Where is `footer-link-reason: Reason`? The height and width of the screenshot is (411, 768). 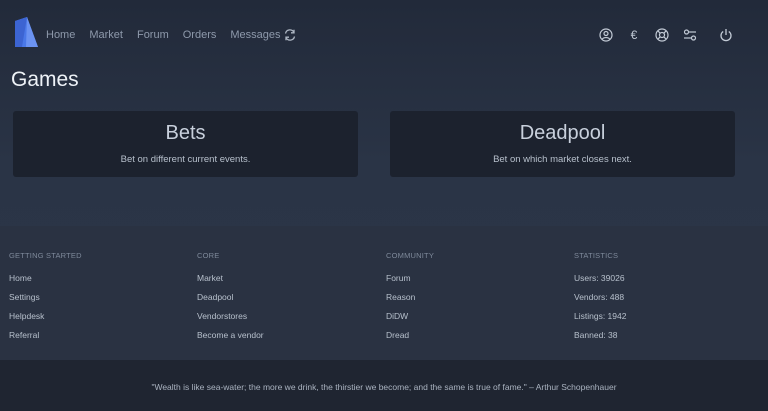 footer-link-reason: Reason is located at coordinates (410, 300).